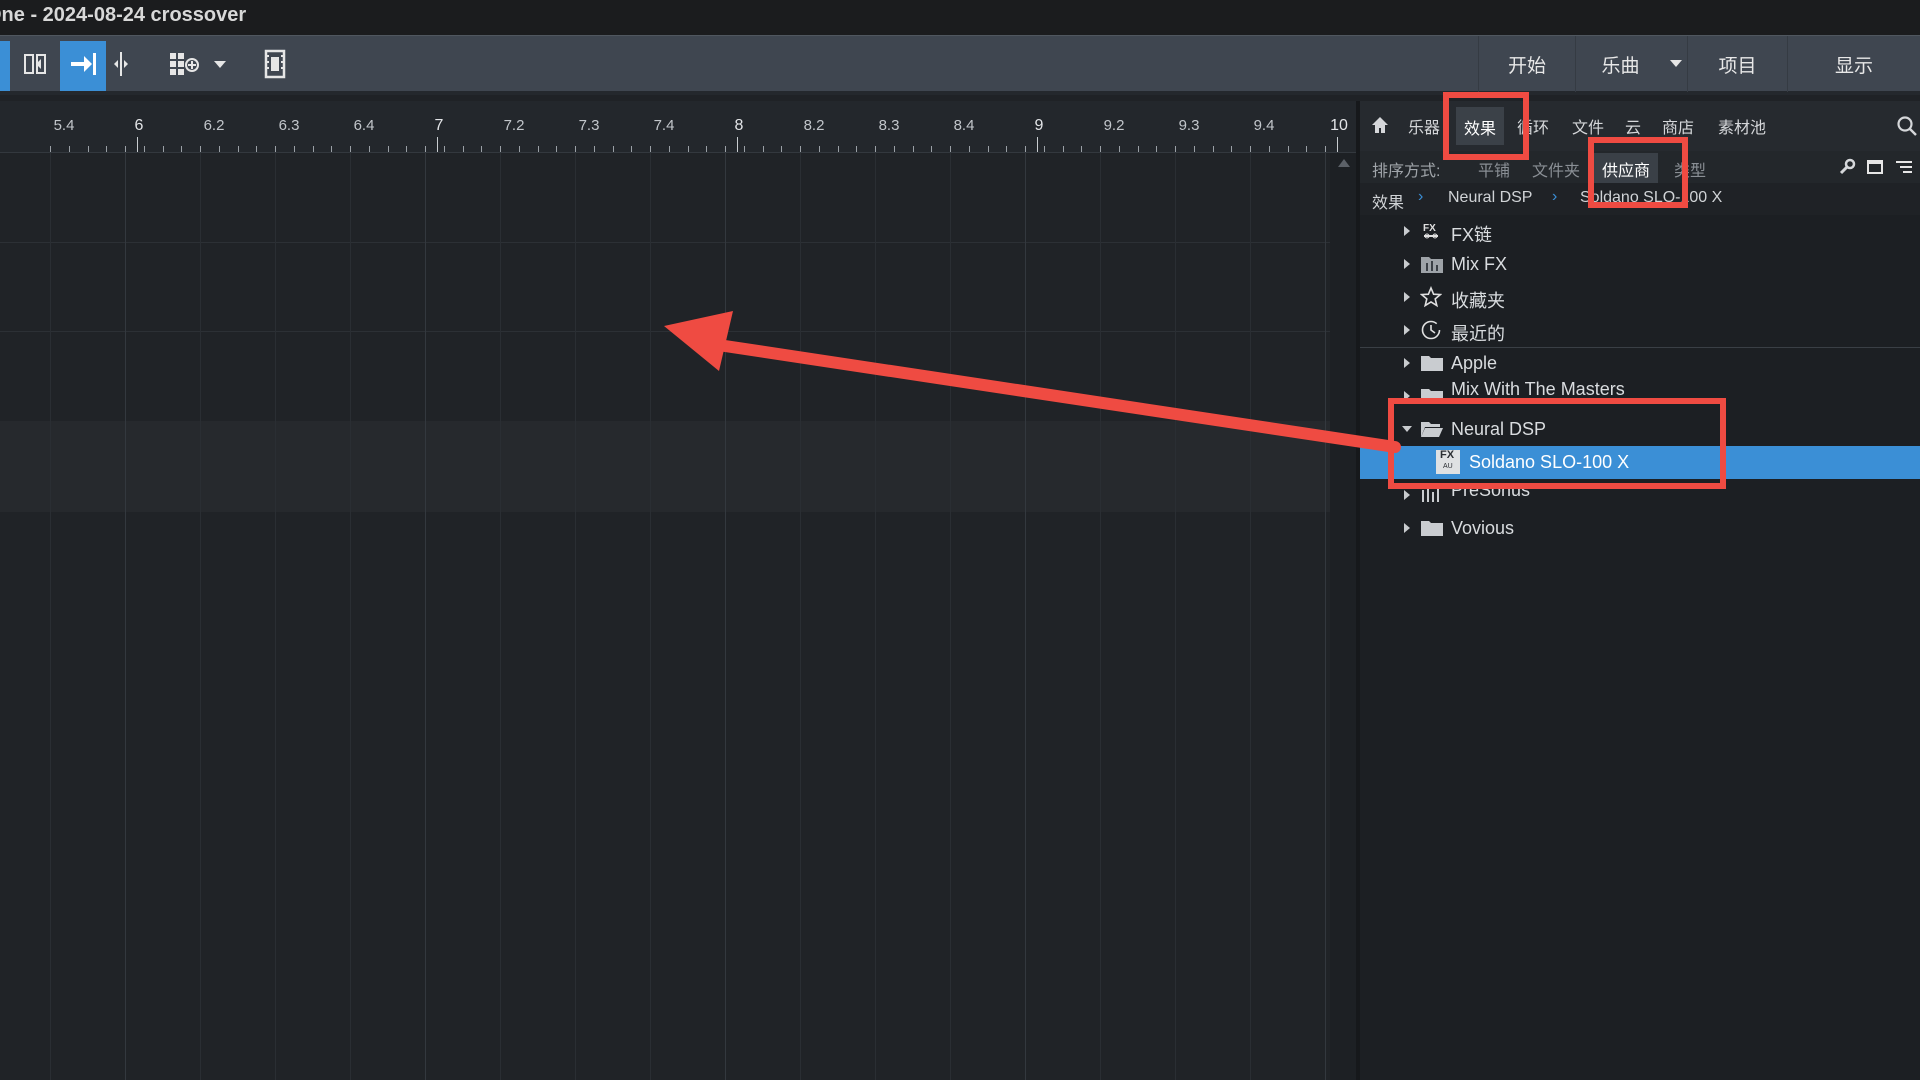 Image resolution: width=1920 pixels, height=1080 pixels. I want to click on tree-item-recent: 最近的, so click(1640, 330).